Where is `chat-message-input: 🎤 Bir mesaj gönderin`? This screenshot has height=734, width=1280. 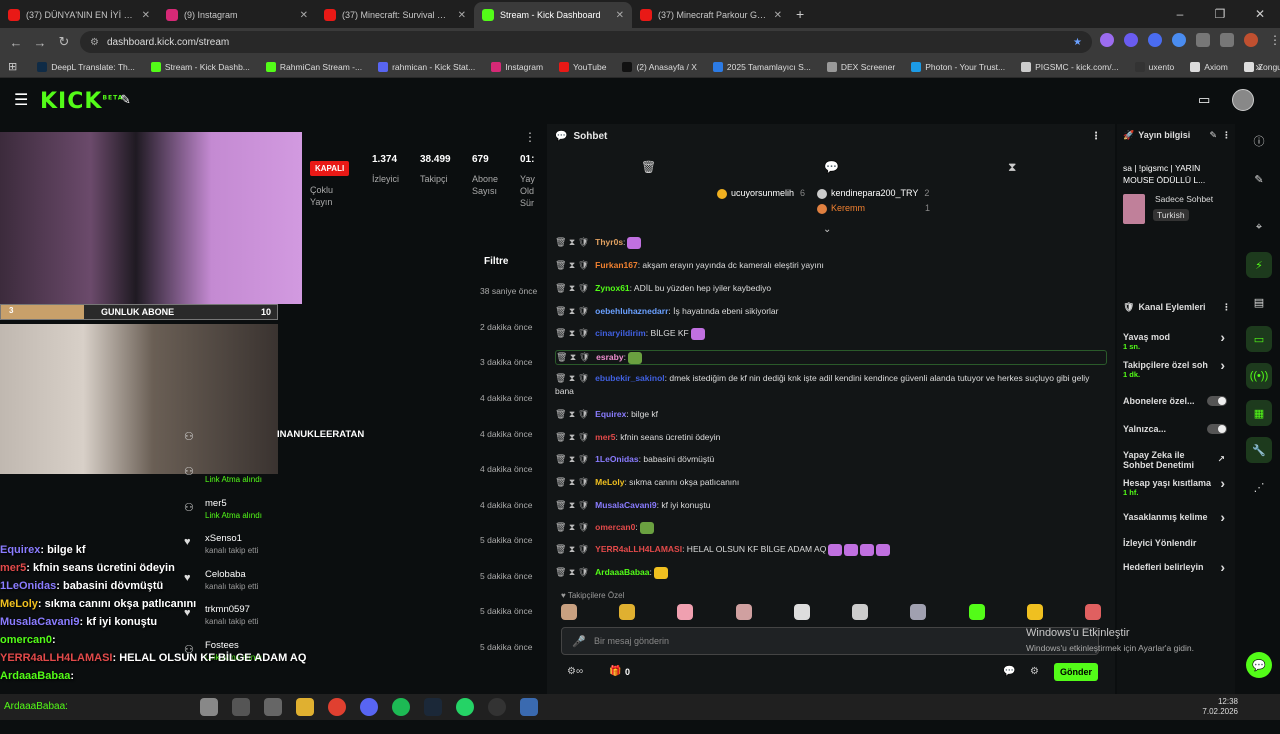 chat-message-input: 🎤 Bir mesaj gönderin is located at coordinates (830, 641).